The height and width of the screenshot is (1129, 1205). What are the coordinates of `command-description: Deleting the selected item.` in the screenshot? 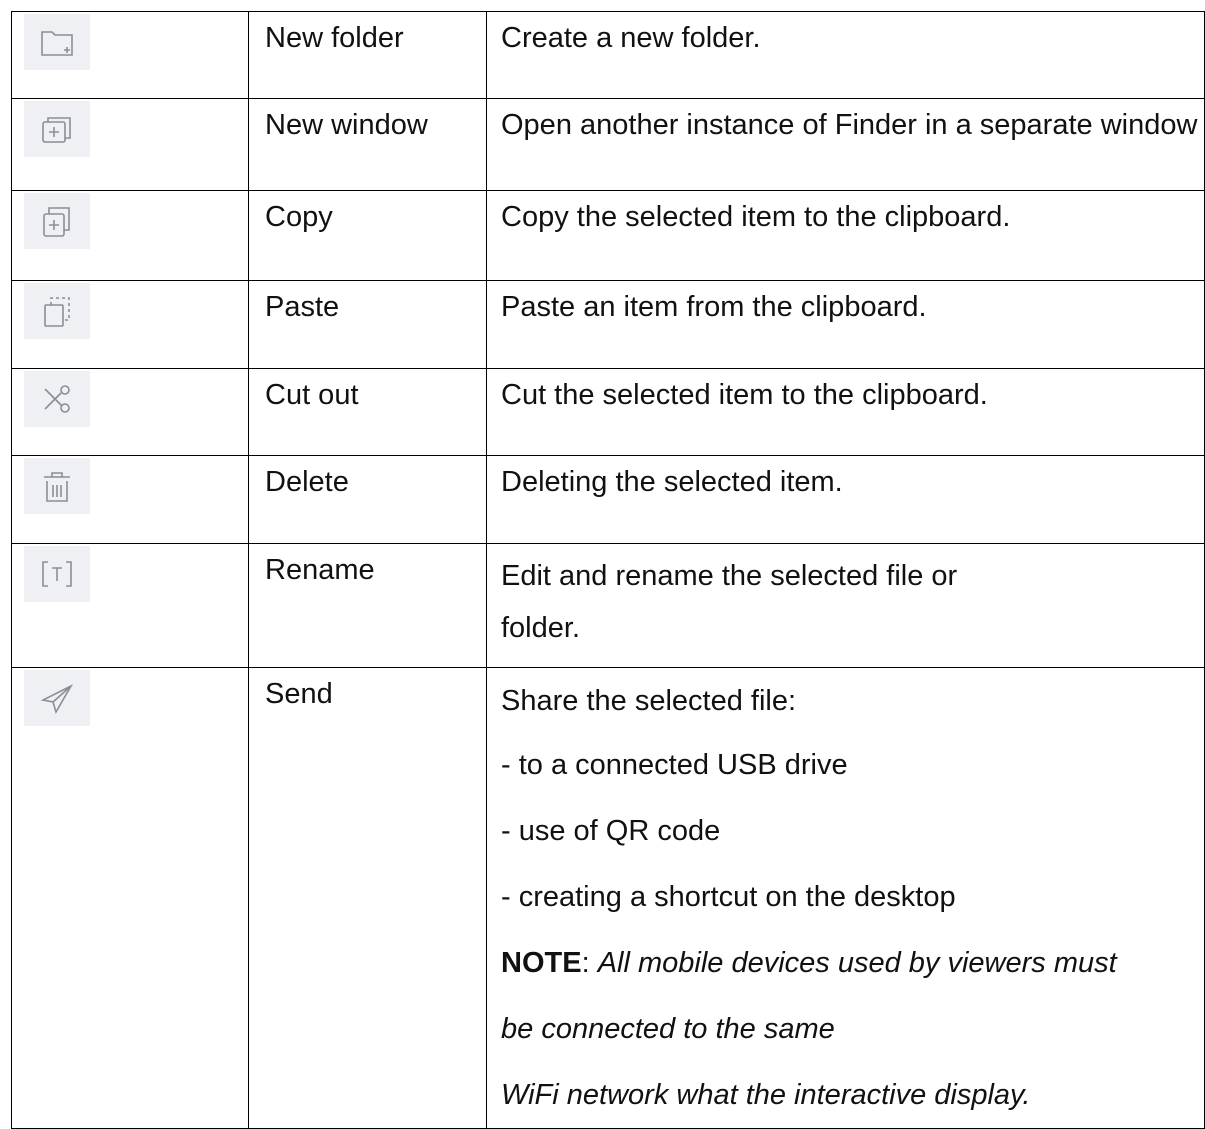 It's located at (672, 482).